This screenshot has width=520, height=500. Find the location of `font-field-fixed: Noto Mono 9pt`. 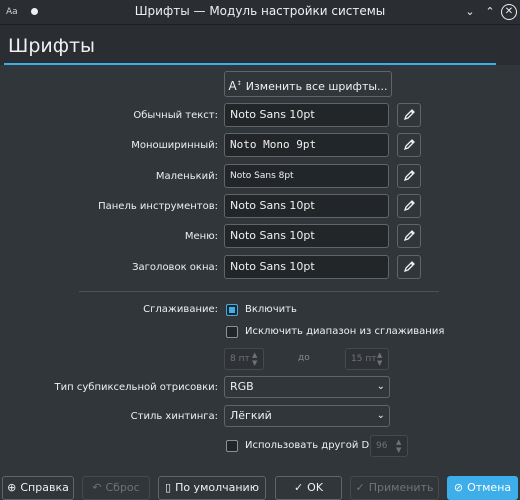

font-field-fixed: Noto Mono 9pt is located at coordinates (306, 145).